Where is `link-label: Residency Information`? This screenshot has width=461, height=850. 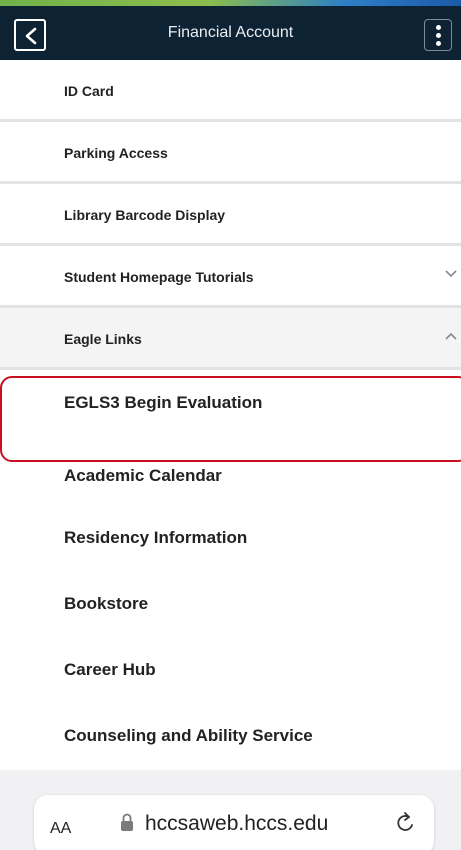
link-label: Residency Information is located at coordinates (156, 537).